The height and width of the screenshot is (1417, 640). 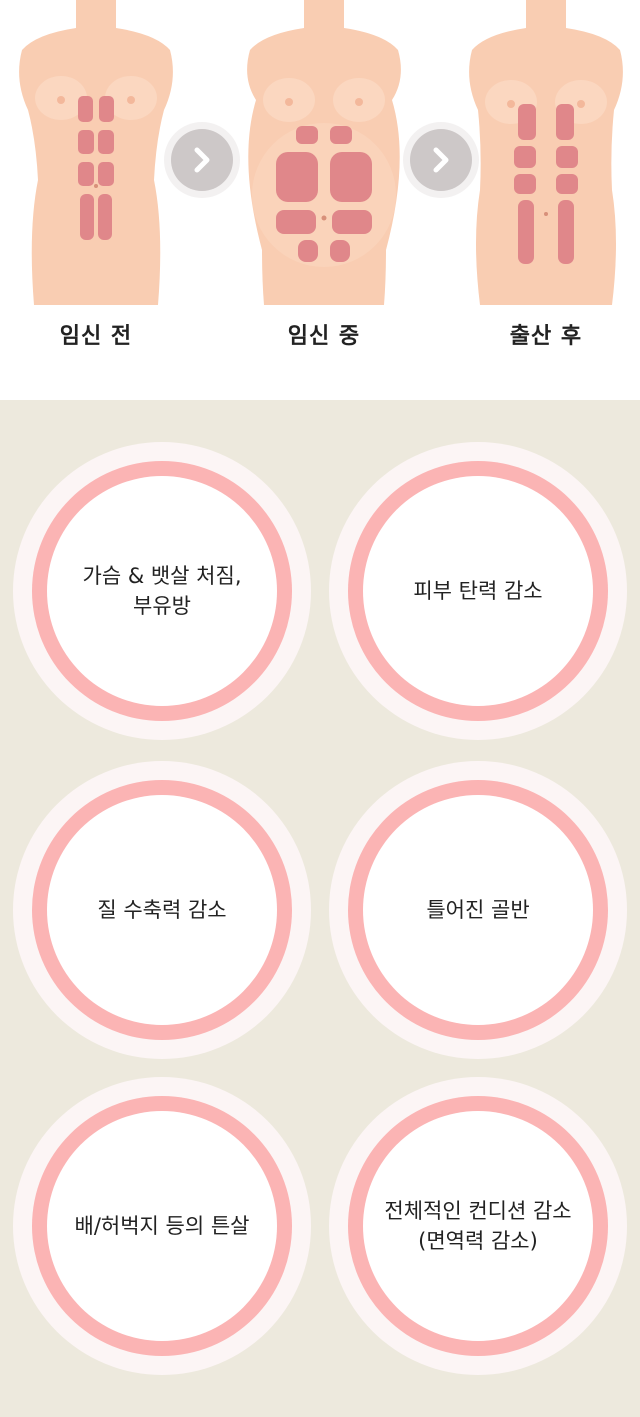 I want to click on symptom-text: 피부 탄력 감소, so click(x=478, y=591).